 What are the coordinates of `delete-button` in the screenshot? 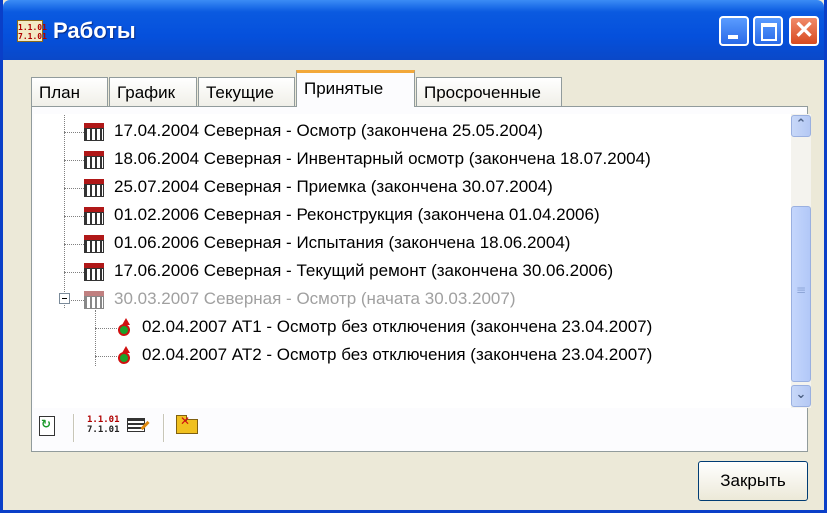 It's located at (187, 426).